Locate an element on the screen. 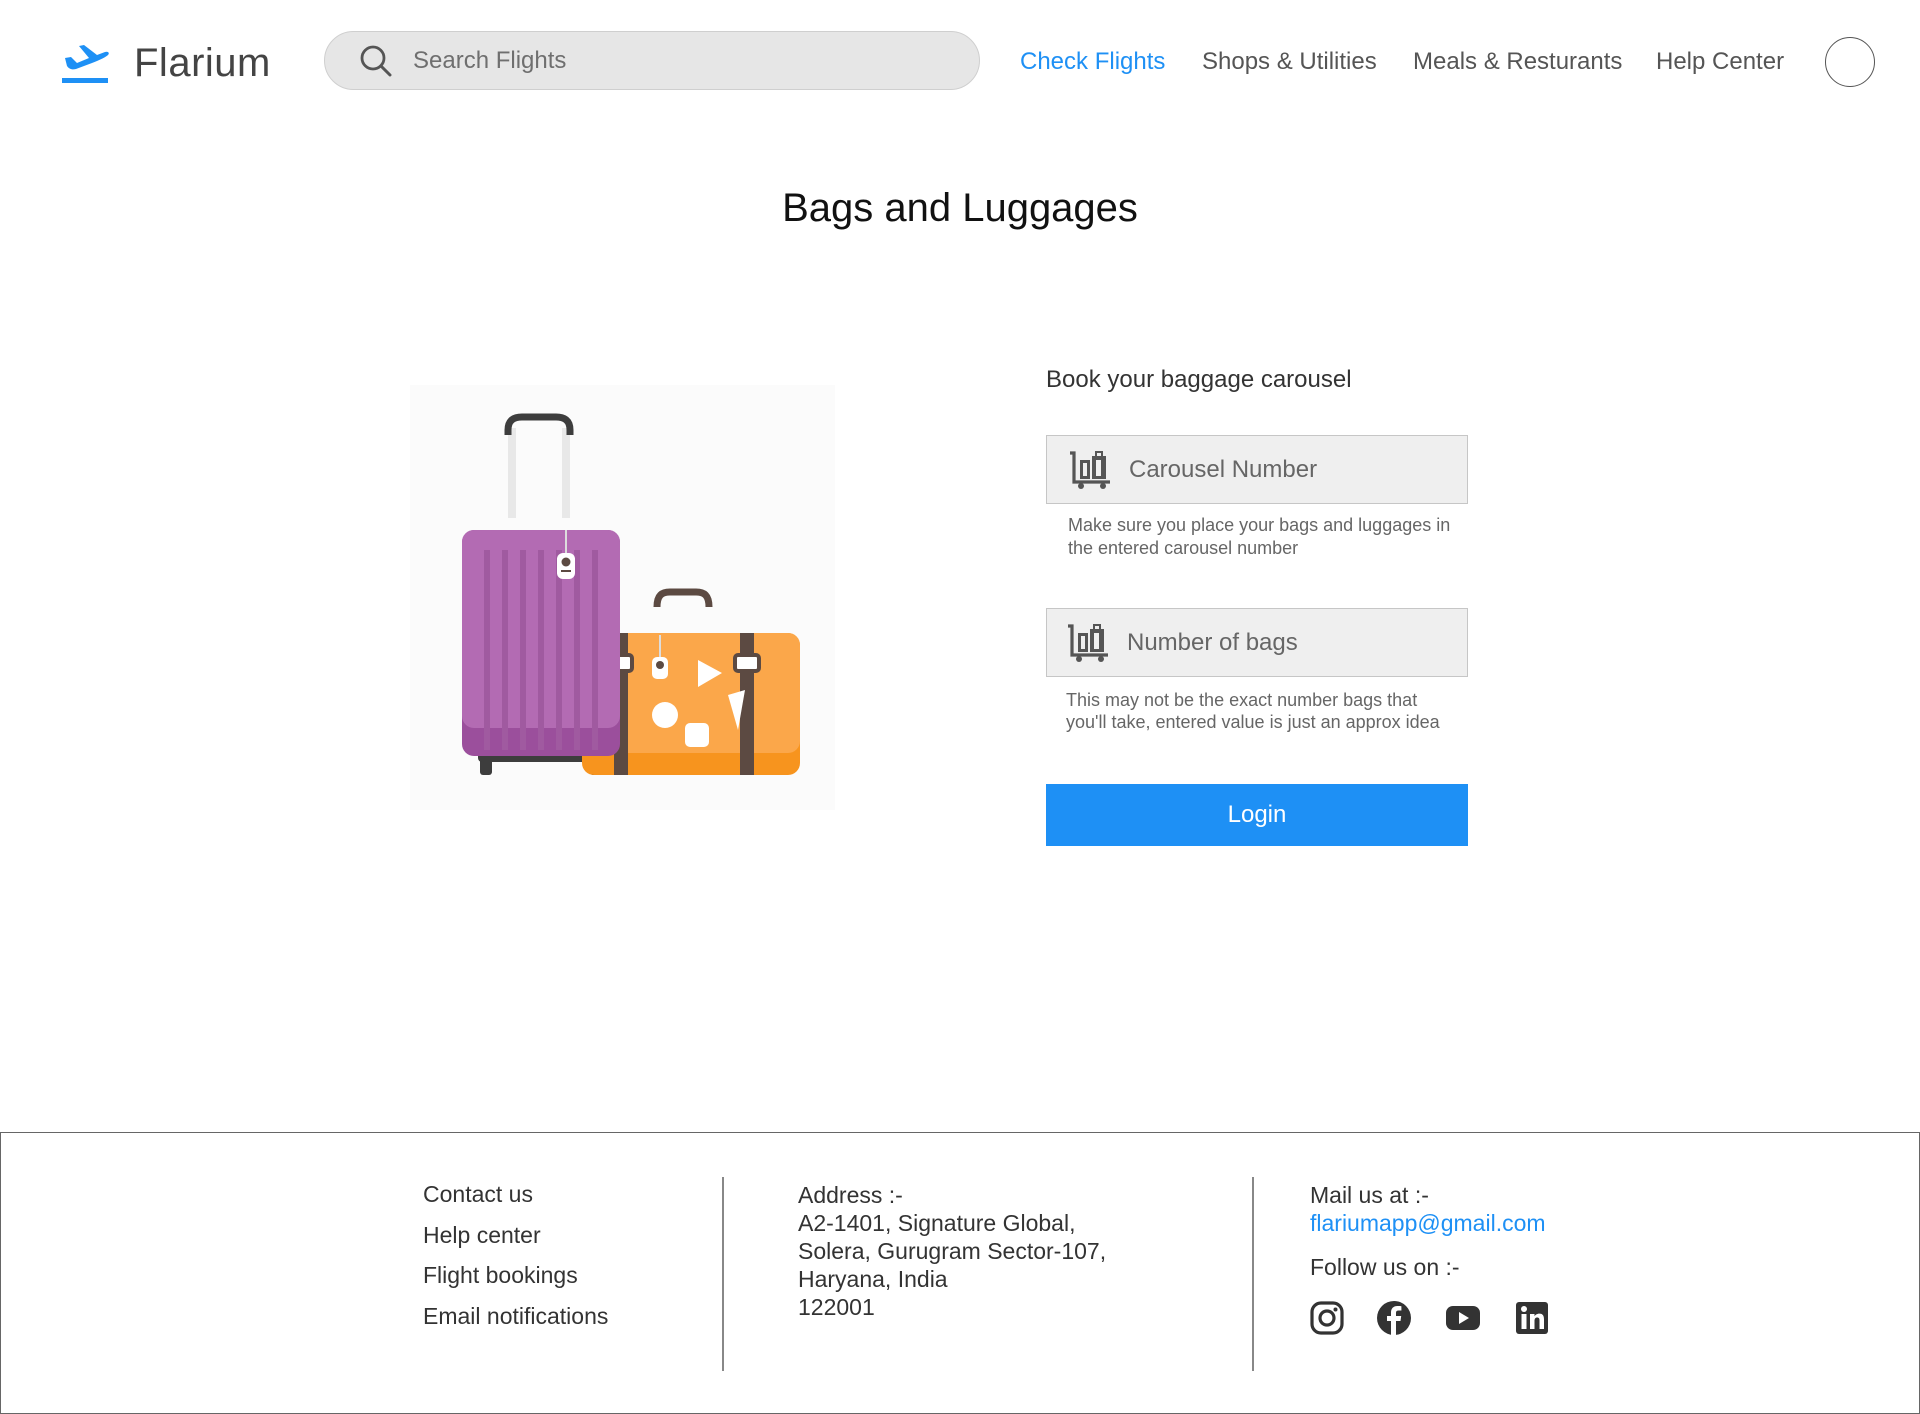 This screenshot has height=1414, width=1920. airplane-takeoff-icon is located at coordinates (85, 64).